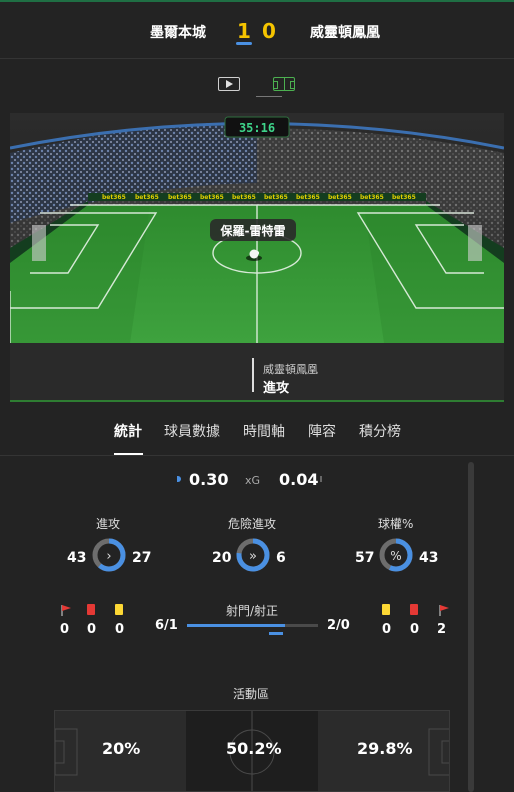 The width and height of the screenshot is (514, 792). What do you see at coordinates (387, 629) in the screenshot?
I see `away-yellow-cards: 0` at bounding box center [387, 629].